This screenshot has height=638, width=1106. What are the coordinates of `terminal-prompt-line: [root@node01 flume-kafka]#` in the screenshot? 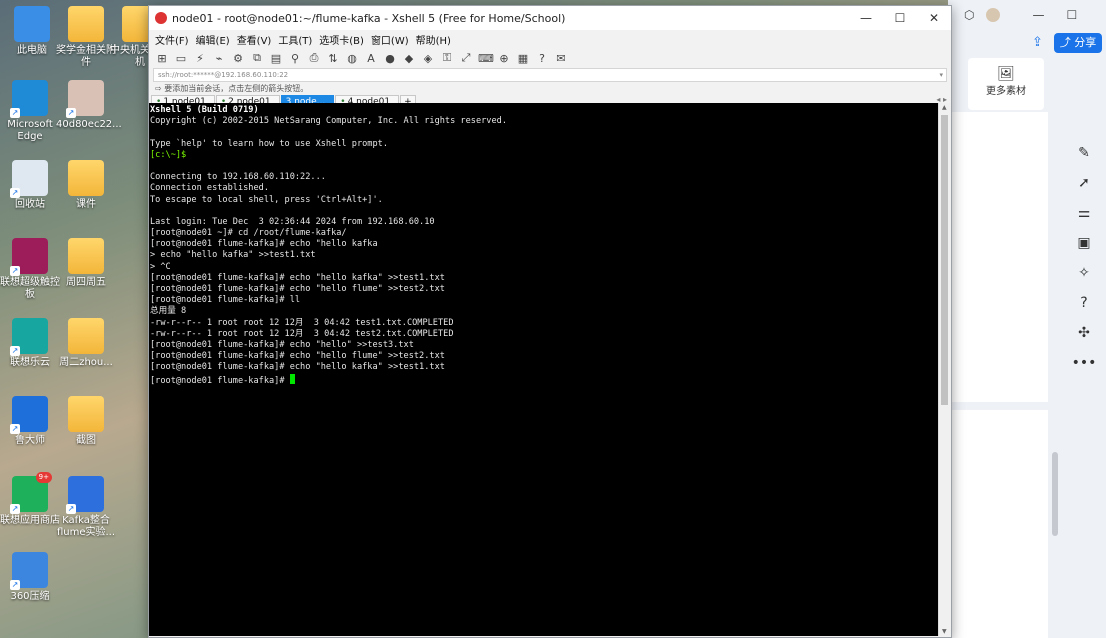 It's located at (544, 379).